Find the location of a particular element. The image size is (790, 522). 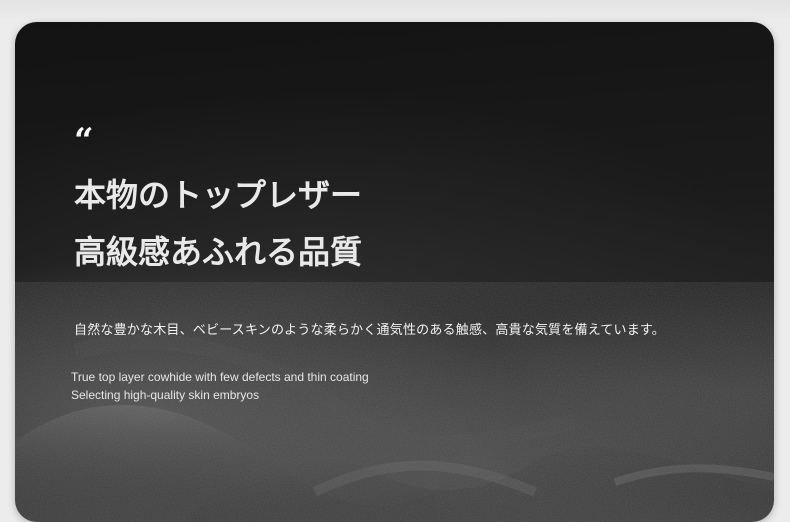

headline-line-1: 本物のトップレザー is located at coordinates (218, 195).